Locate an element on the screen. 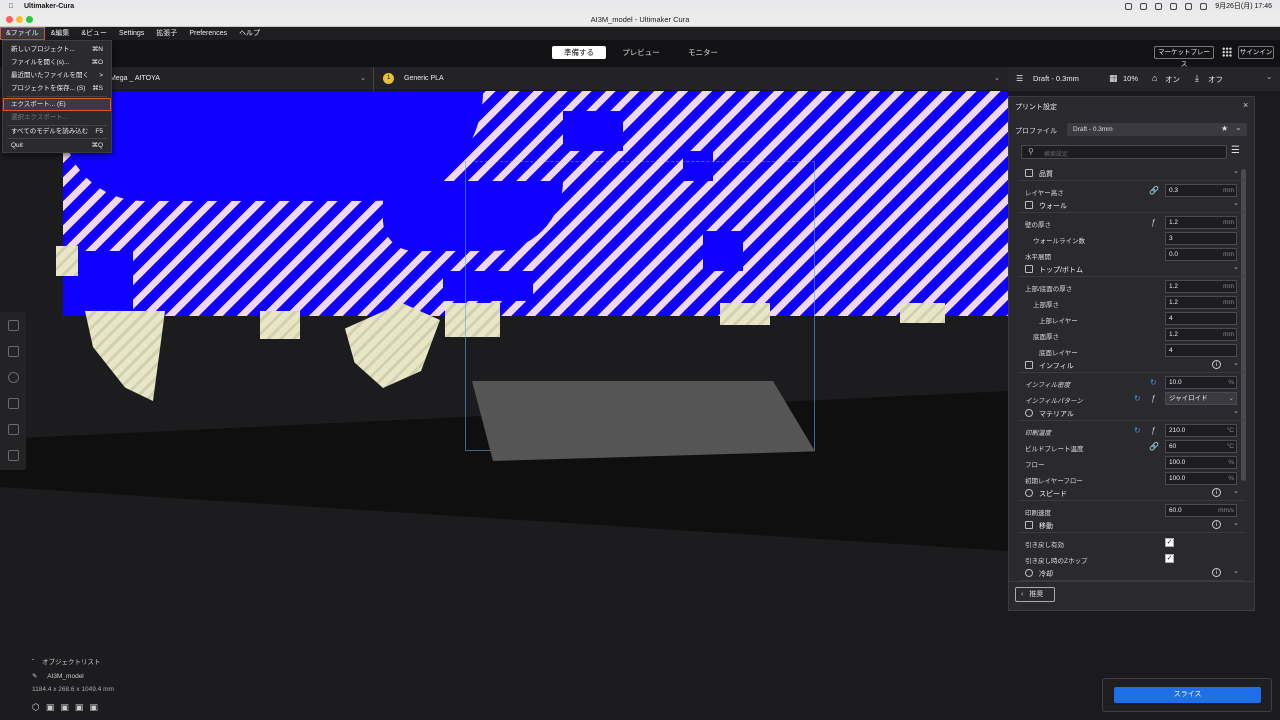 The height and width of the screenshot is (720, 1280). flow-field: 100.0% is located at coordinates (1201, 462).